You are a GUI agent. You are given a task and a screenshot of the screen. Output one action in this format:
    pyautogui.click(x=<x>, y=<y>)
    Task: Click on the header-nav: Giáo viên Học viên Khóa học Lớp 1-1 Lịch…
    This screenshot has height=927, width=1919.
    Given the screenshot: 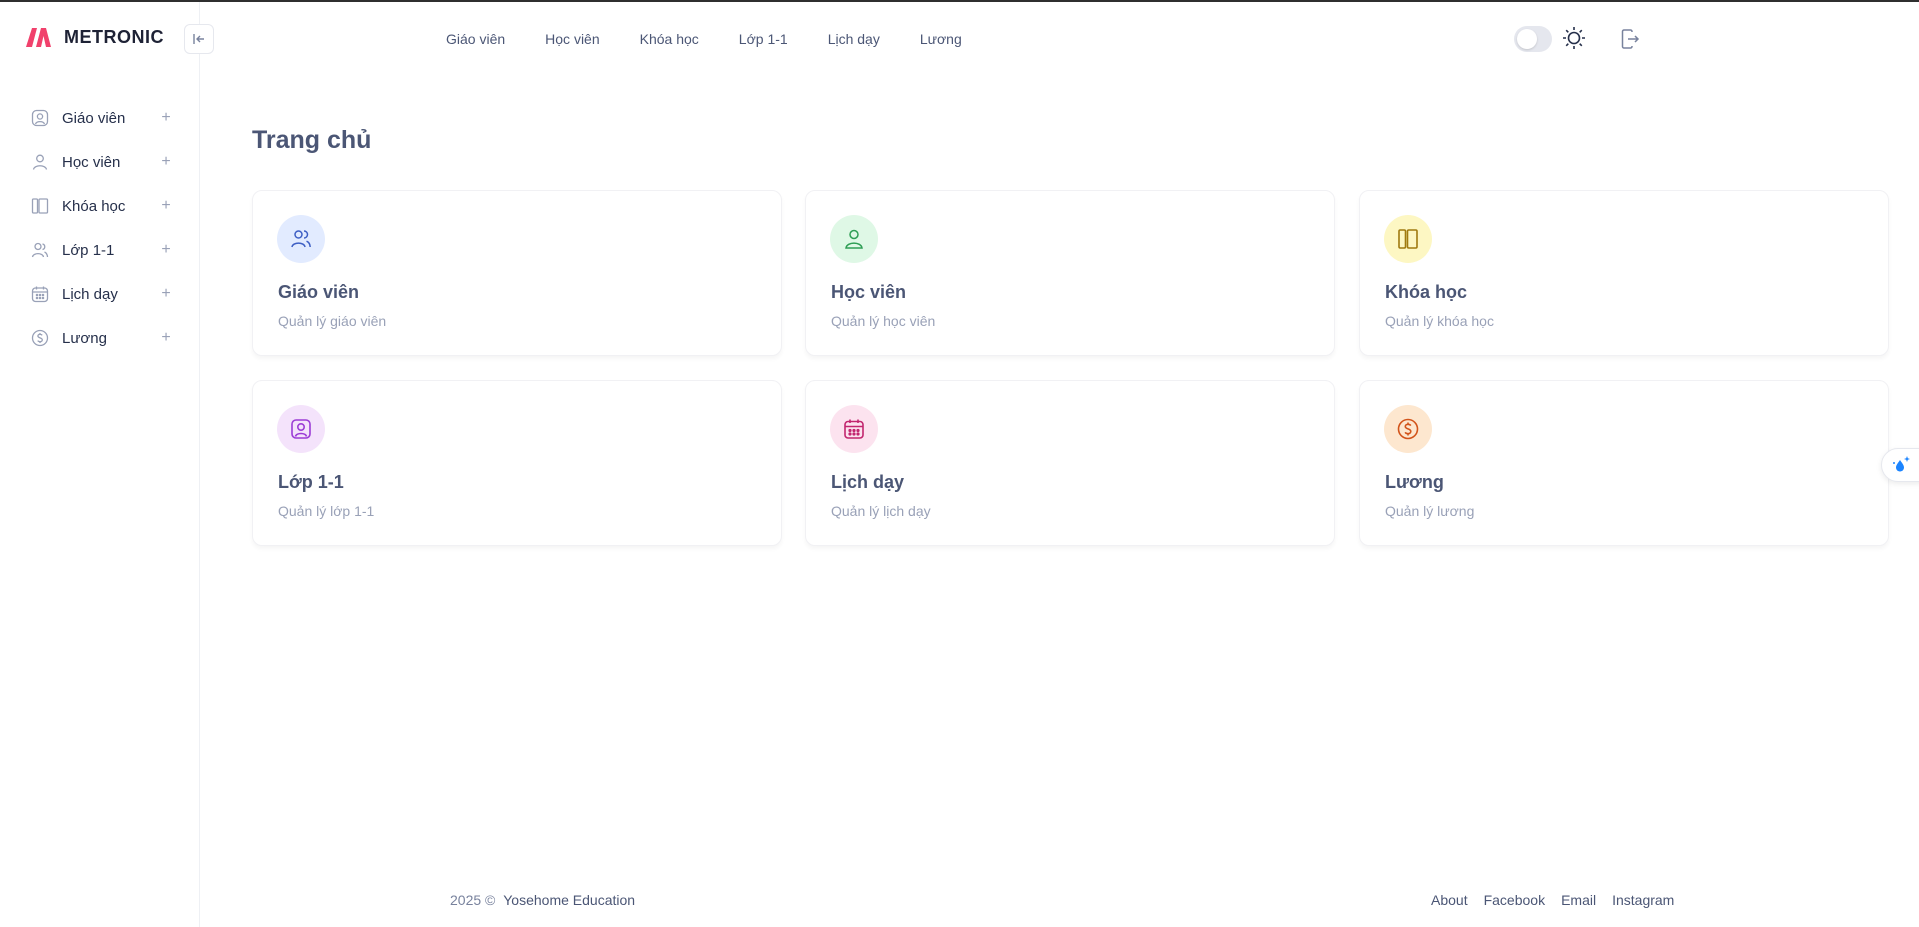 What is the action you would take?
    pyautogui.click(x=724, y=39)
    